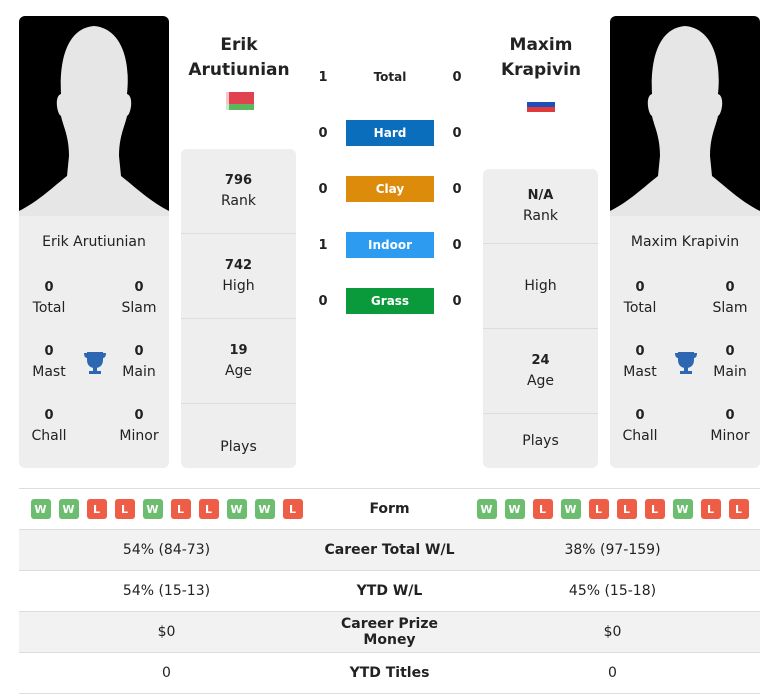 Image resolution: width=779 pixels, height=699 pixels. I want to click on p1-chall-titles: 0 Chall, so click(49, 426).